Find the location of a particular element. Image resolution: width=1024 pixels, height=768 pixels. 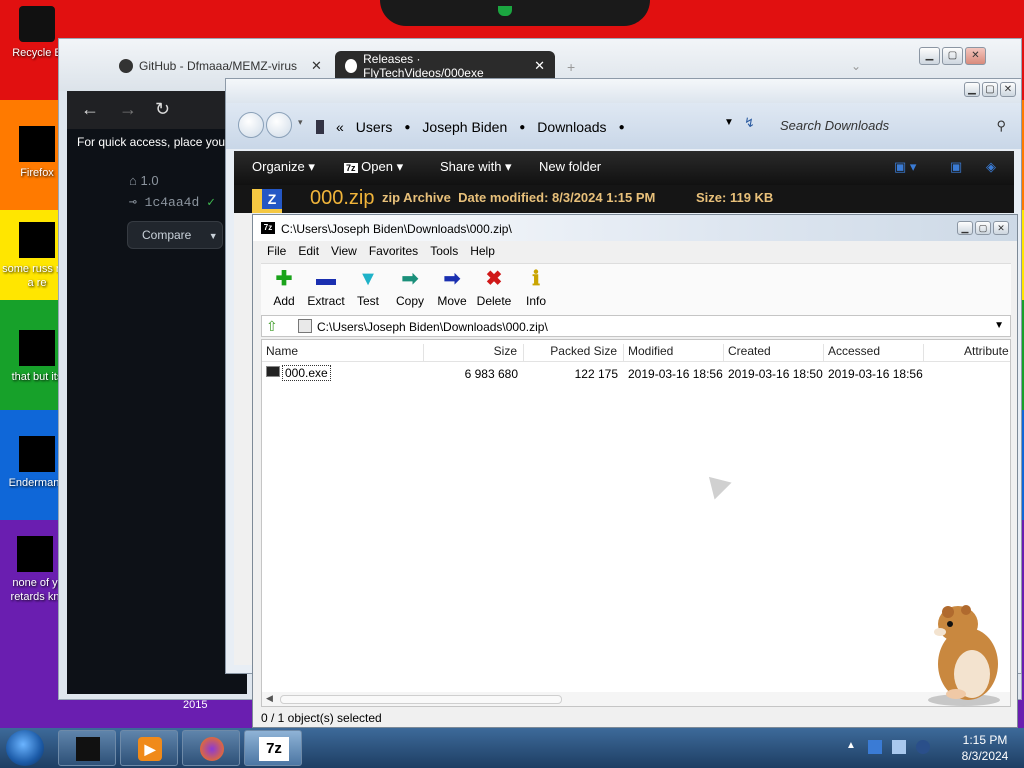

reload-icon: ↻ is located at coordinates (162, 109).